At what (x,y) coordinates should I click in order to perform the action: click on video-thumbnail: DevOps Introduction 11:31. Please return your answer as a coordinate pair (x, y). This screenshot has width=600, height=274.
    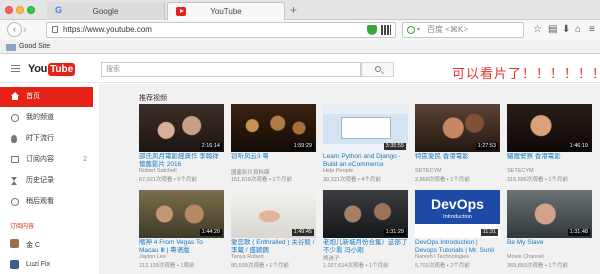
    Looking at the image, I should click on (457, 214).